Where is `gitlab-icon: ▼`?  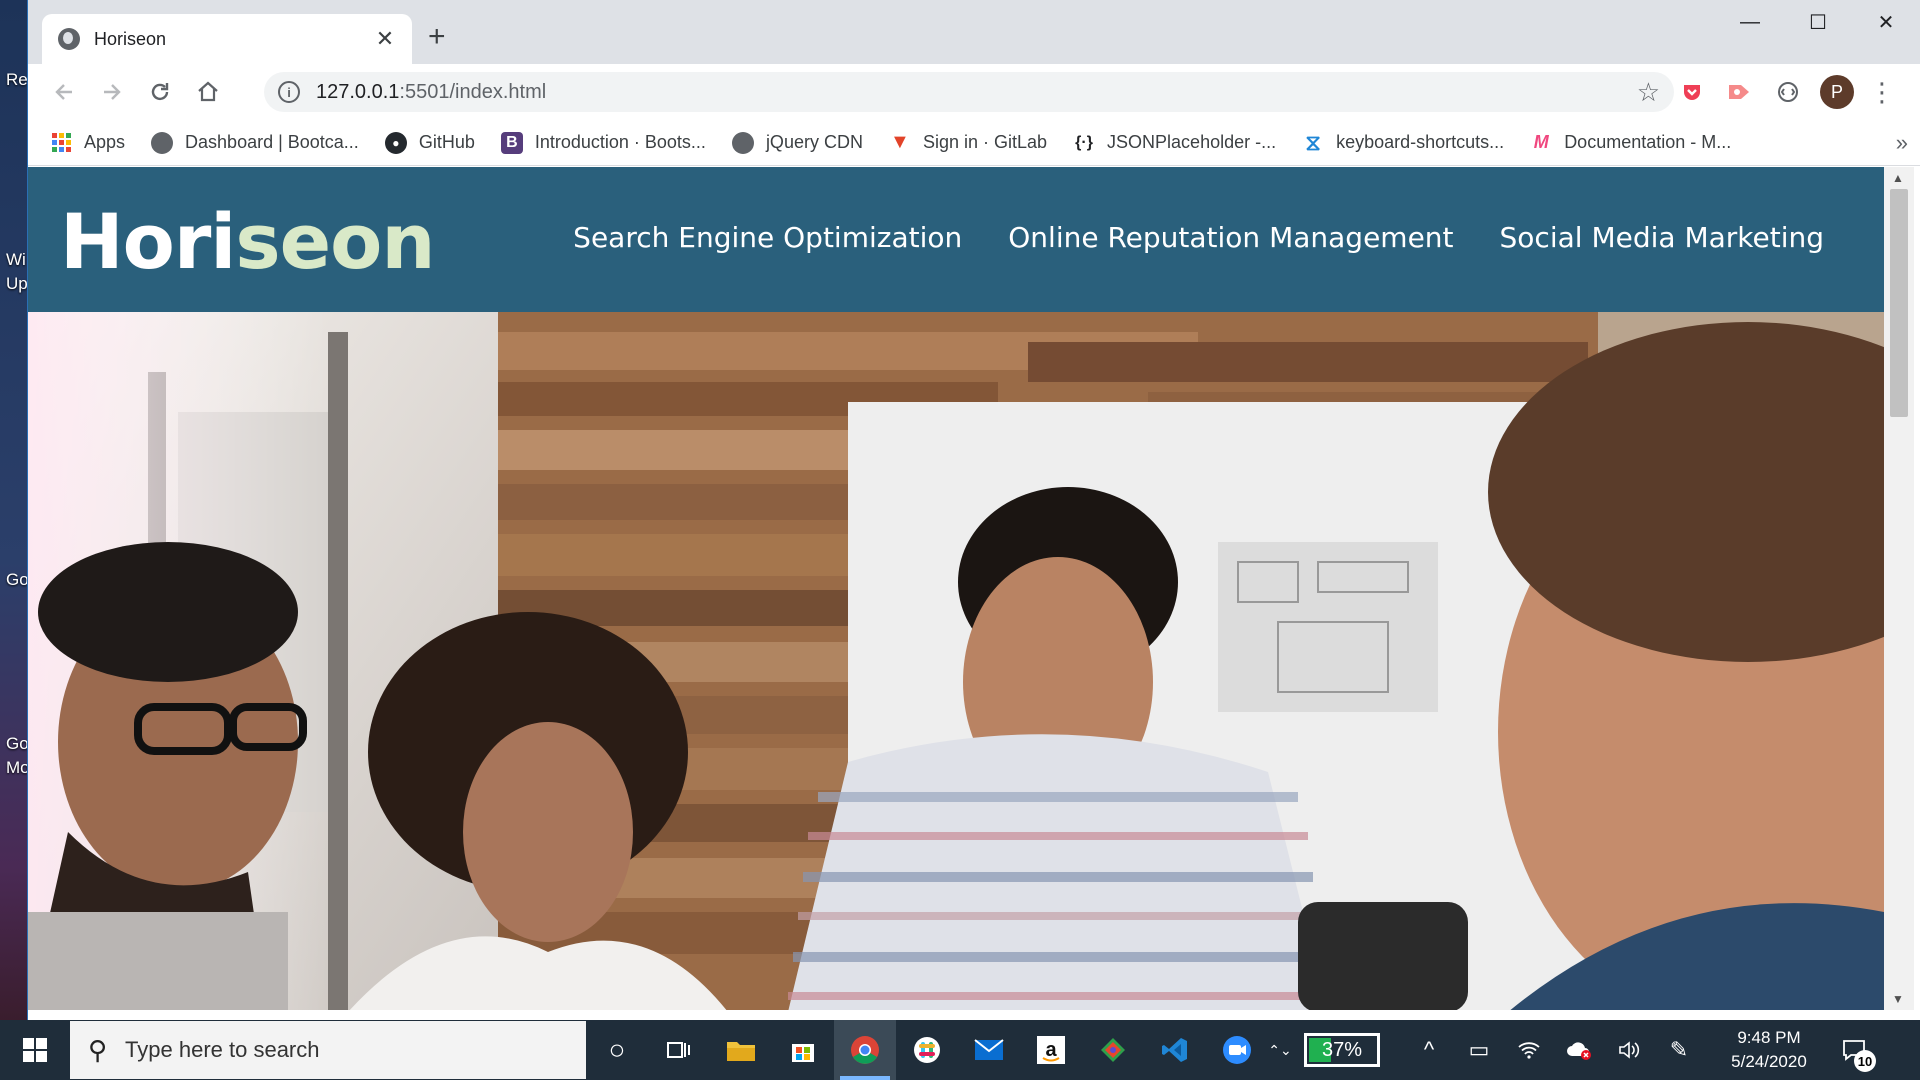 gitlab-icon: ▼ is located at coordinates (900, 142).